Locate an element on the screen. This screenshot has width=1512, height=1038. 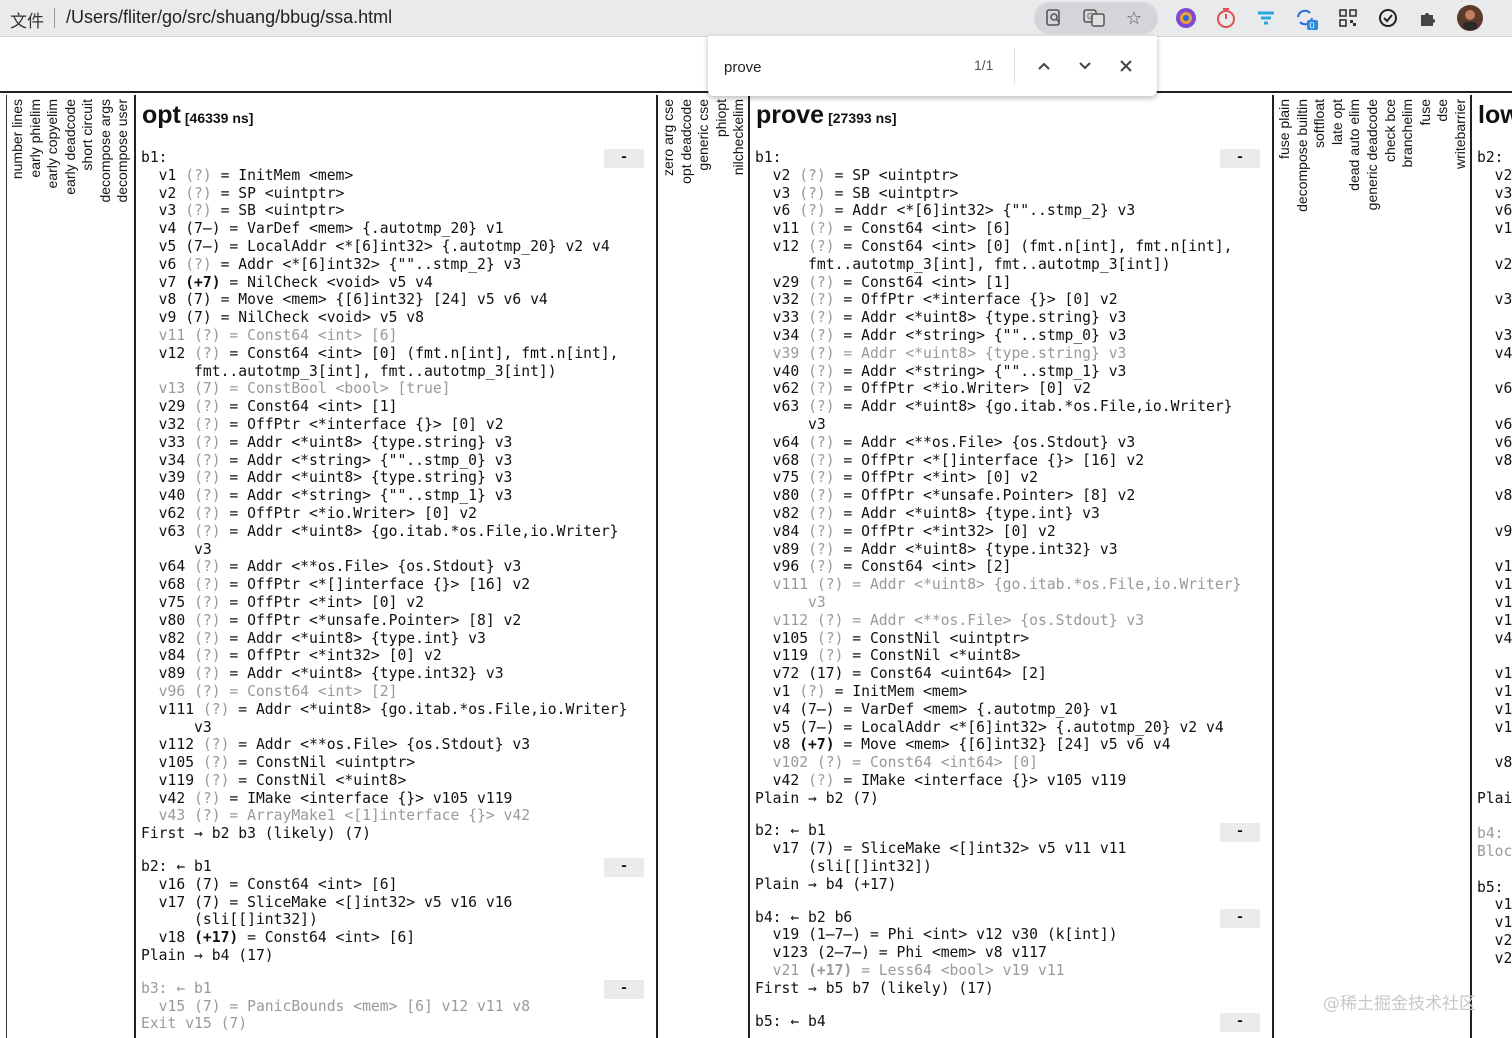
ssa-value-line: (sli[[]int32]) is located at coordinates (998, 867).